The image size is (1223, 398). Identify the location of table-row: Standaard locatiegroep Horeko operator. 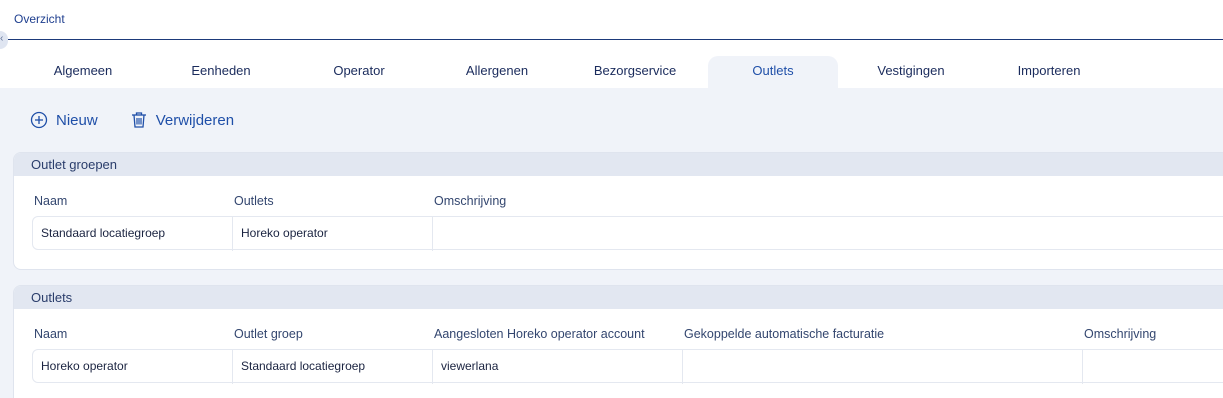
(627, 233).